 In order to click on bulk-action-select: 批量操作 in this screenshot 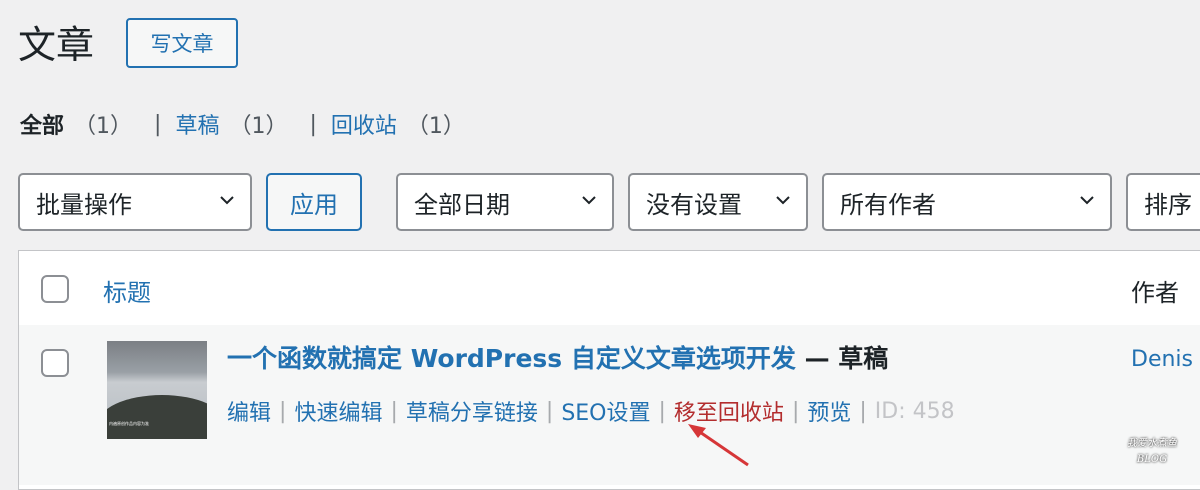, I will do `click(135, 202)`.